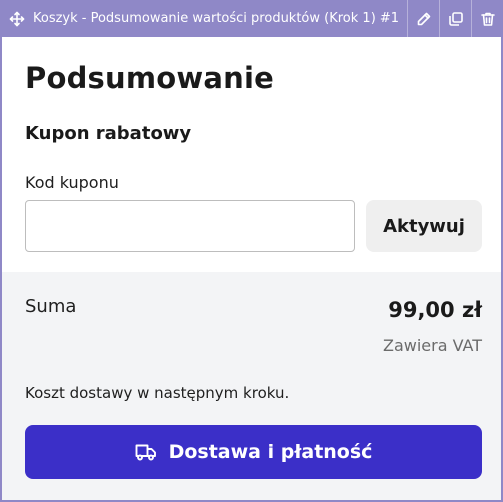  What do you see at coordinates (190, 226) in the screenshot?
I see `coupon-code-input` at bounding box center [190, 226].